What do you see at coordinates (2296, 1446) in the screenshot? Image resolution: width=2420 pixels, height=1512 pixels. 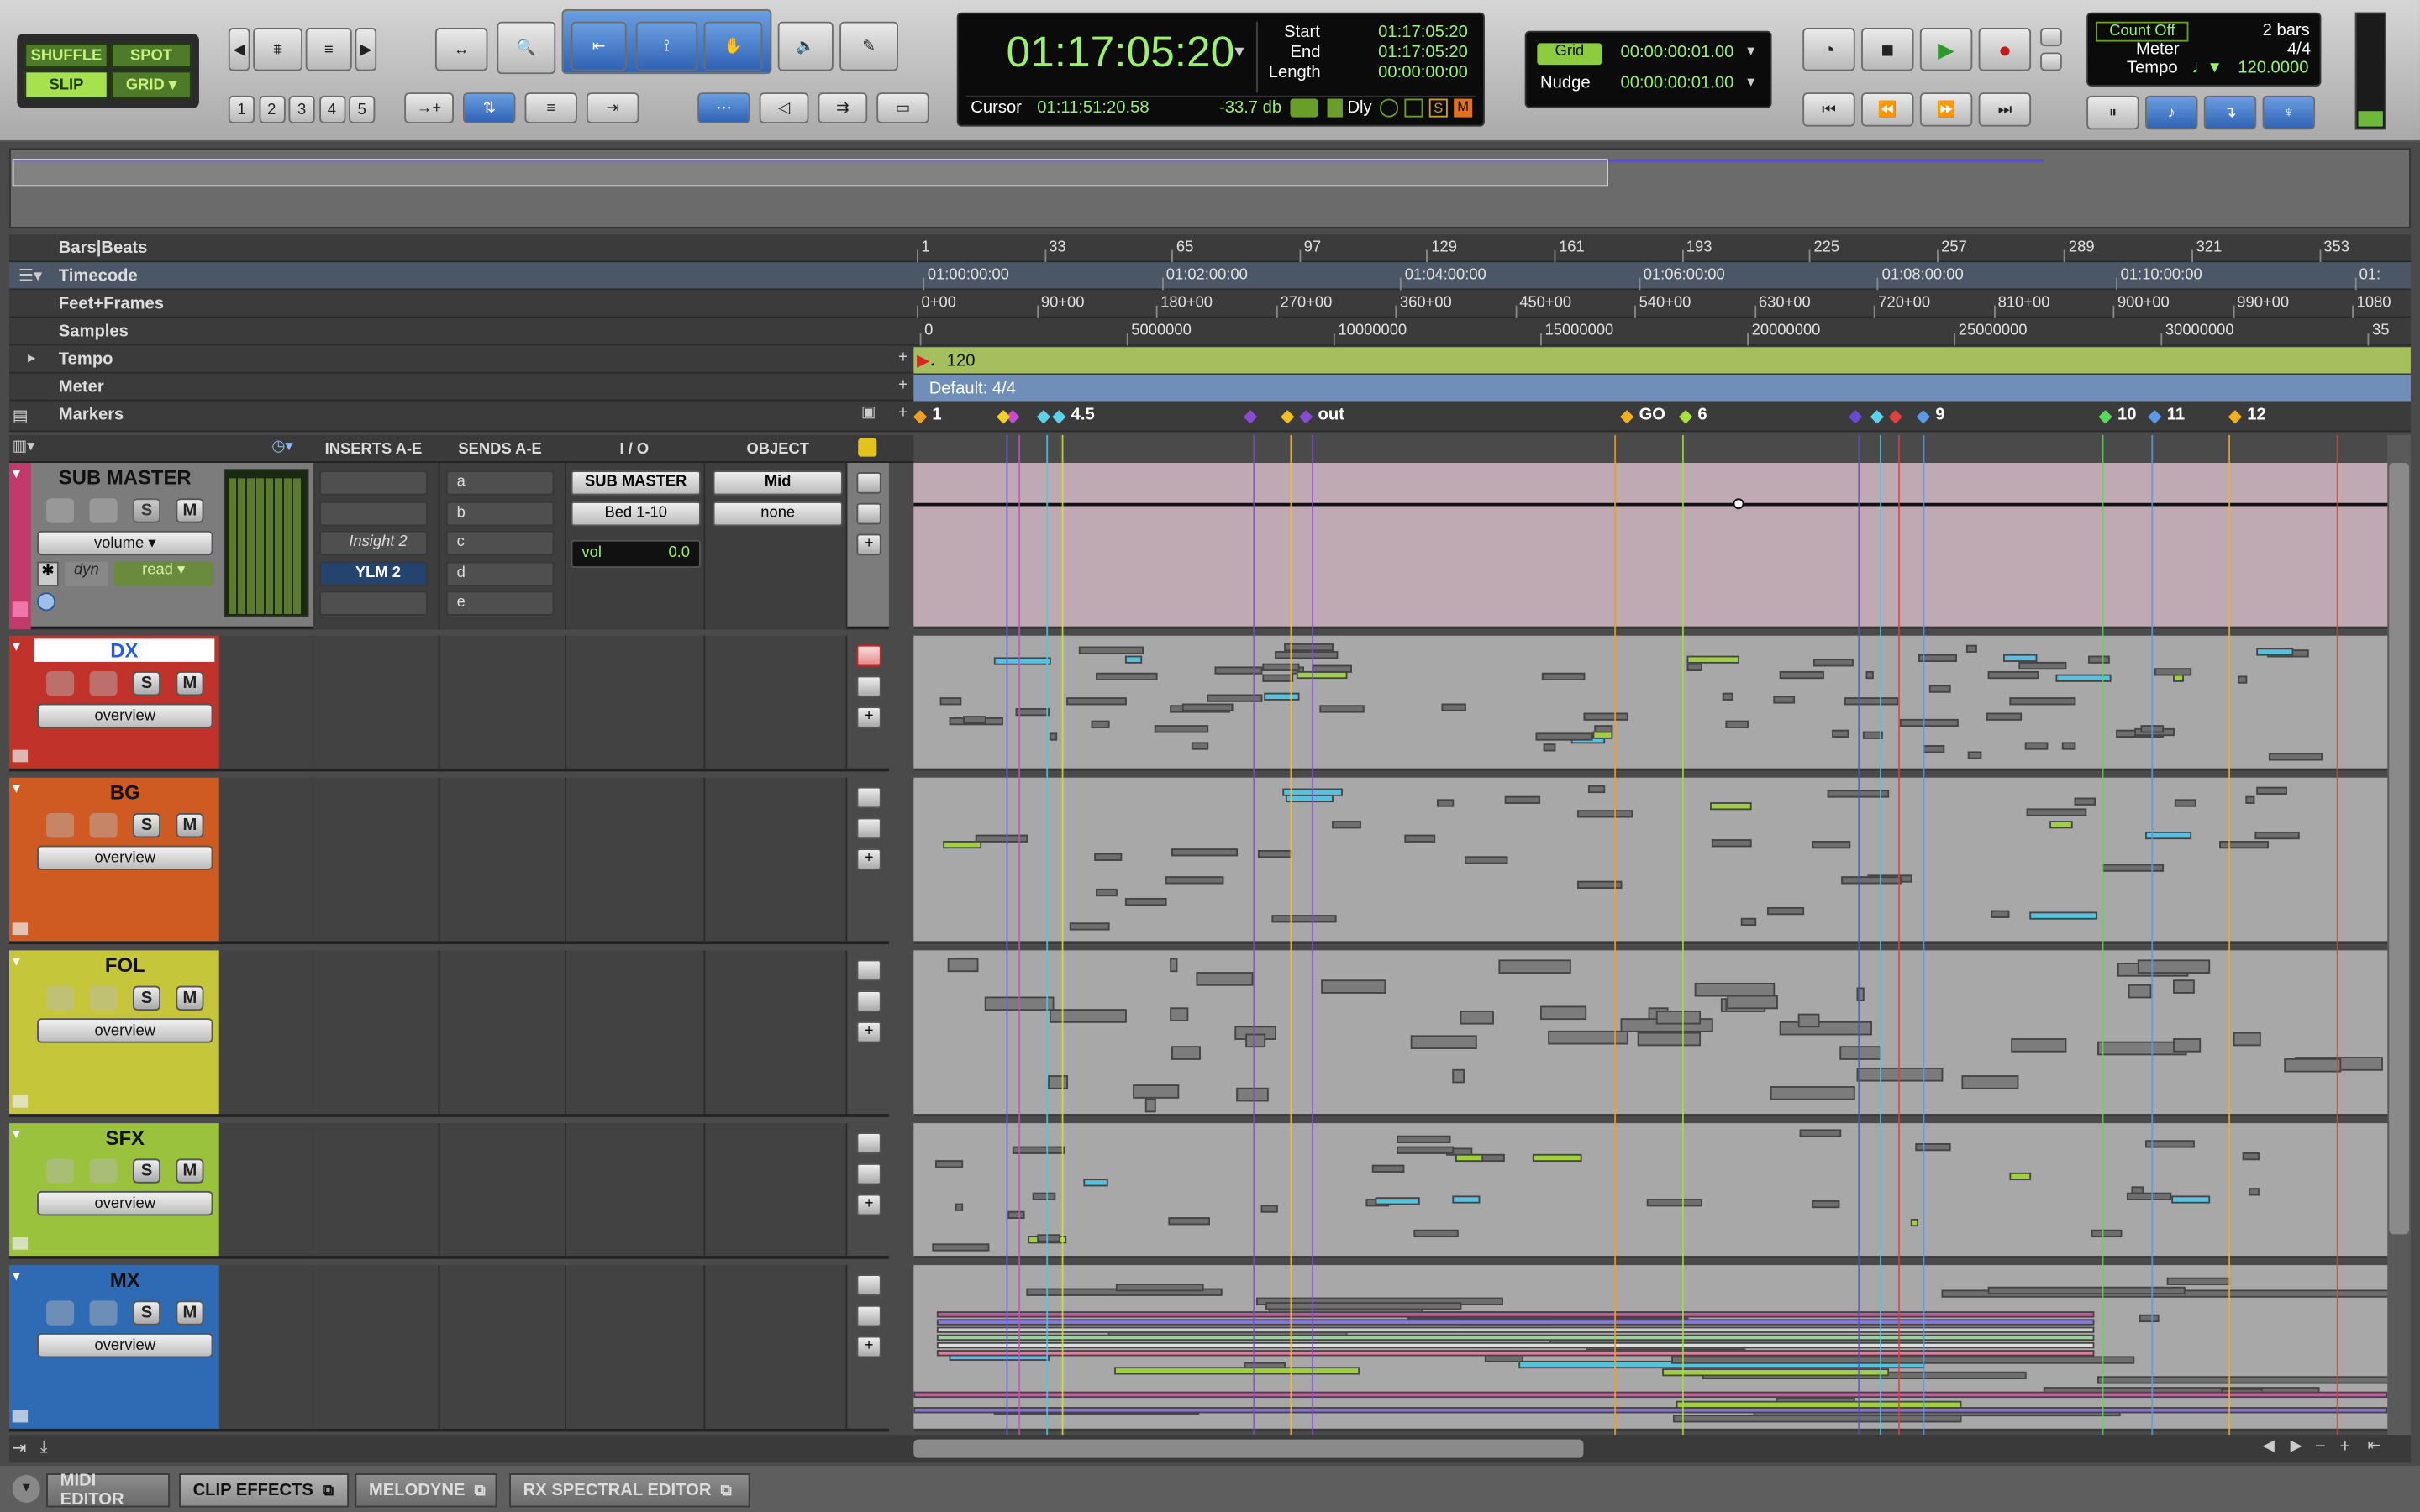 I see `scroll-right-icon: ▶` at bounding box center [2296, 1446].